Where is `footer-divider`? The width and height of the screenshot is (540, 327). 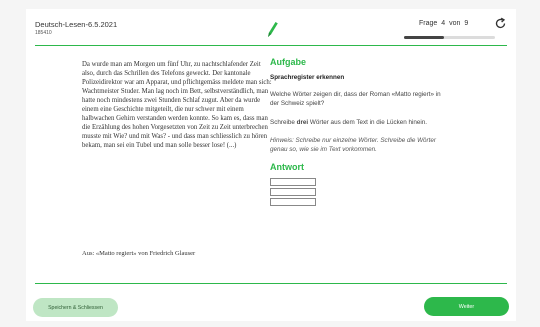
footer-divider is located at coordinates (271, 283).